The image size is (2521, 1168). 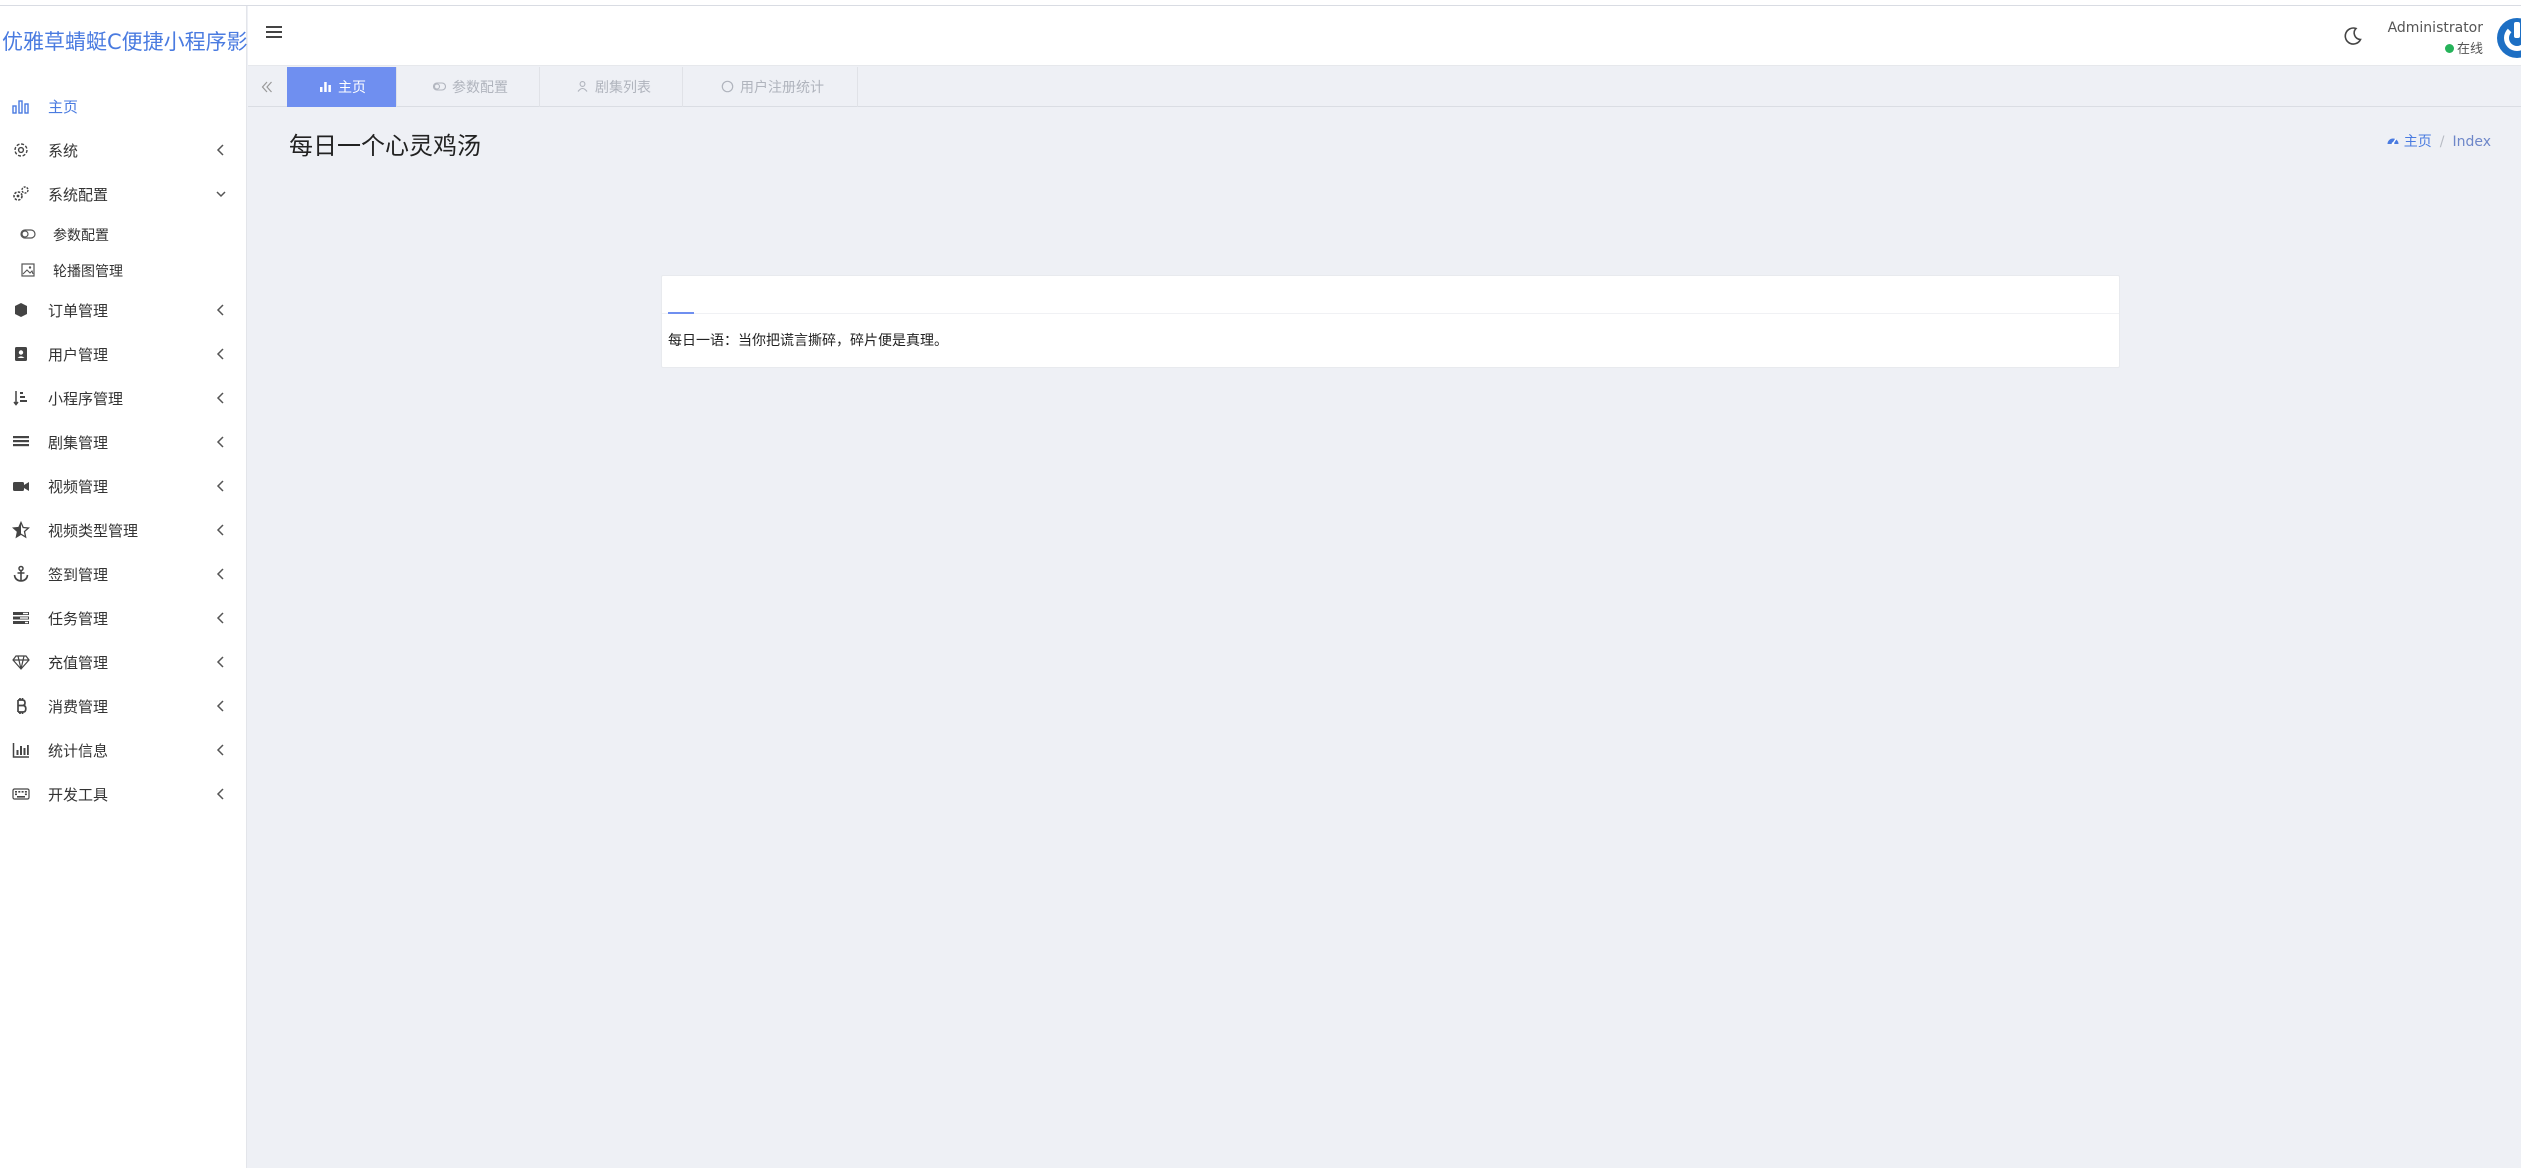 What do you see at coordinates (28, 270) in the screenshot?
I see `image-icon` at bounding box center [28, 270].